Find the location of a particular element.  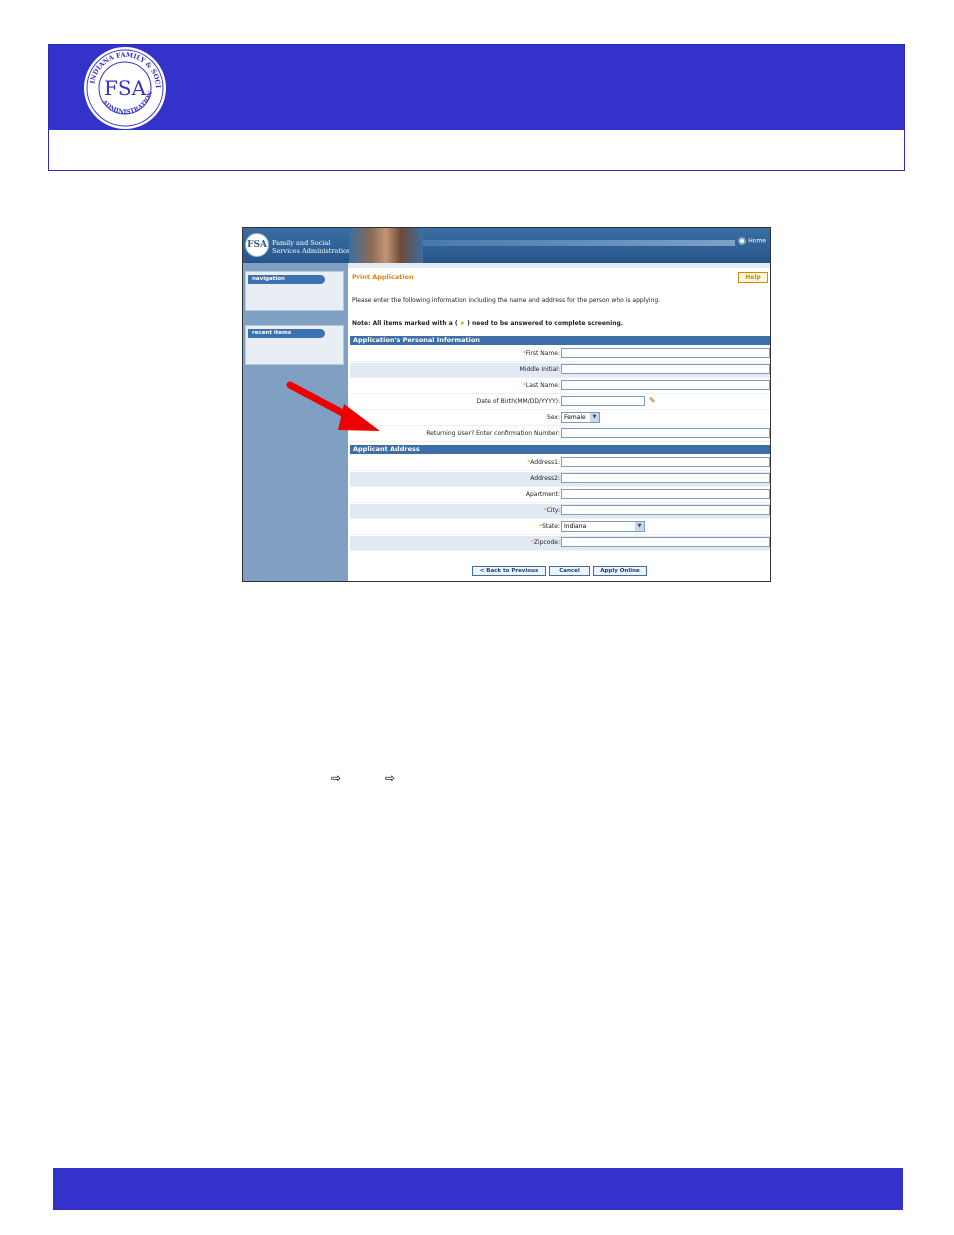

star-icon: ★ is located at coordinates (462, 323).